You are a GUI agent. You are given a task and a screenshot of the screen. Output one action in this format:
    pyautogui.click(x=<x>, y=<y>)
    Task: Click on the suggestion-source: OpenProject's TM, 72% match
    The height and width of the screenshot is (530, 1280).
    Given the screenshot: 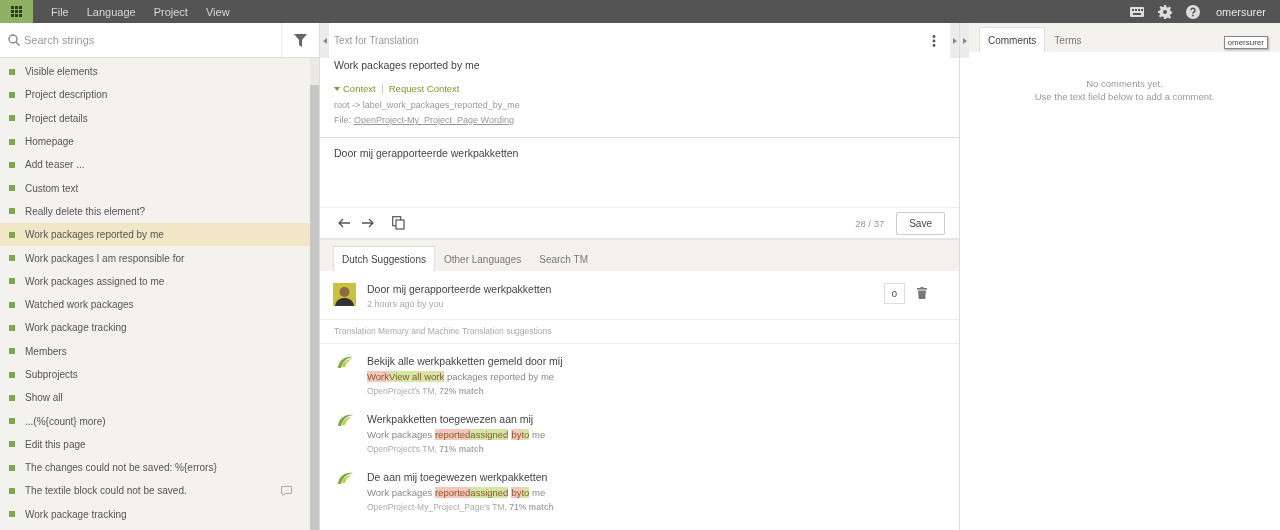 What is the action you would take?
    pyautogui.click(x=426, y=391)
    